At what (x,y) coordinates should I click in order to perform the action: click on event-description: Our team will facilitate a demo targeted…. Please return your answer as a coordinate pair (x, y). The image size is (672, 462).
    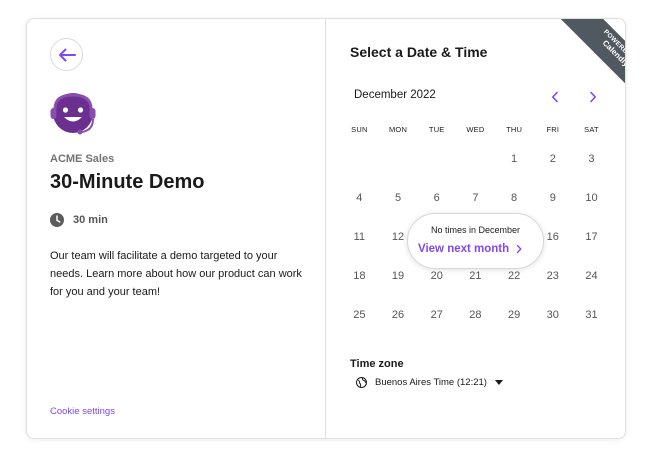
    Looking at the image, I should click on (176, 274).